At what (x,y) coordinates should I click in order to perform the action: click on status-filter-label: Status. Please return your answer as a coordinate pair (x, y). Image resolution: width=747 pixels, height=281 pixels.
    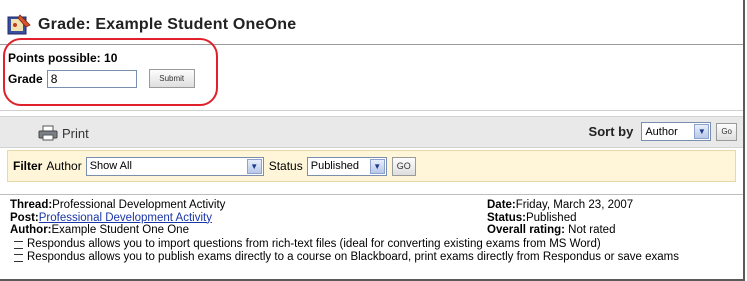
    Looking at the image, I should click on (285, 166).